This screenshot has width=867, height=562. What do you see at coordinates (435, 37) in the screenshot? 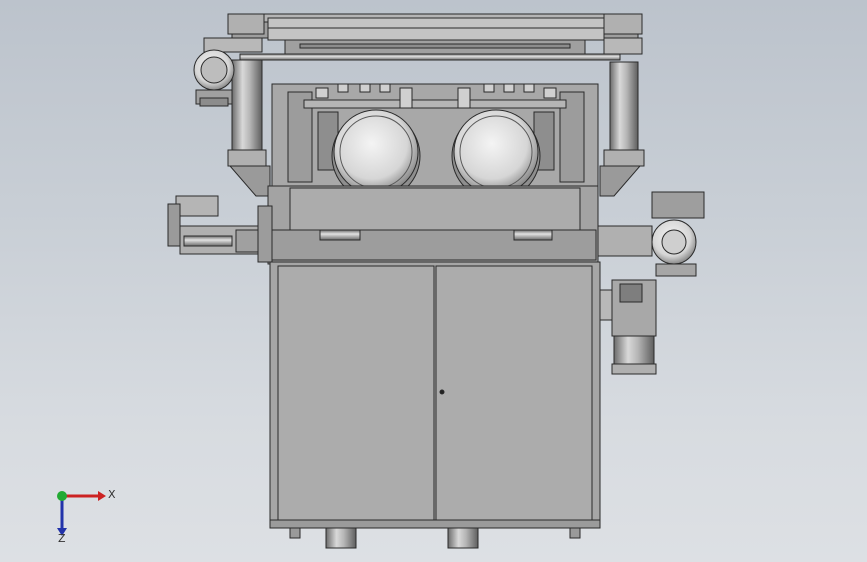
I see `top-frame` at bounding box center [435, 37].